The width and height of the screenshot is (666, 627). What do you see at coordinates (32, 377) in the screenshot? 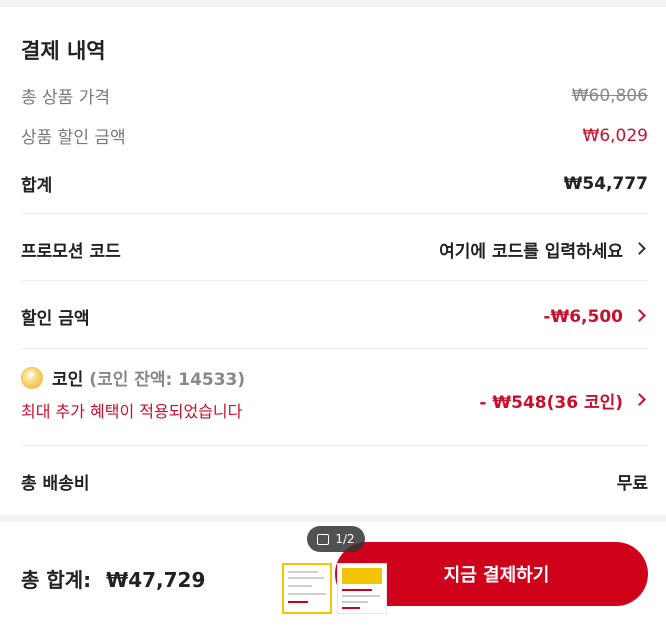
I see `coin-icon` at bounding box center [32, 377].